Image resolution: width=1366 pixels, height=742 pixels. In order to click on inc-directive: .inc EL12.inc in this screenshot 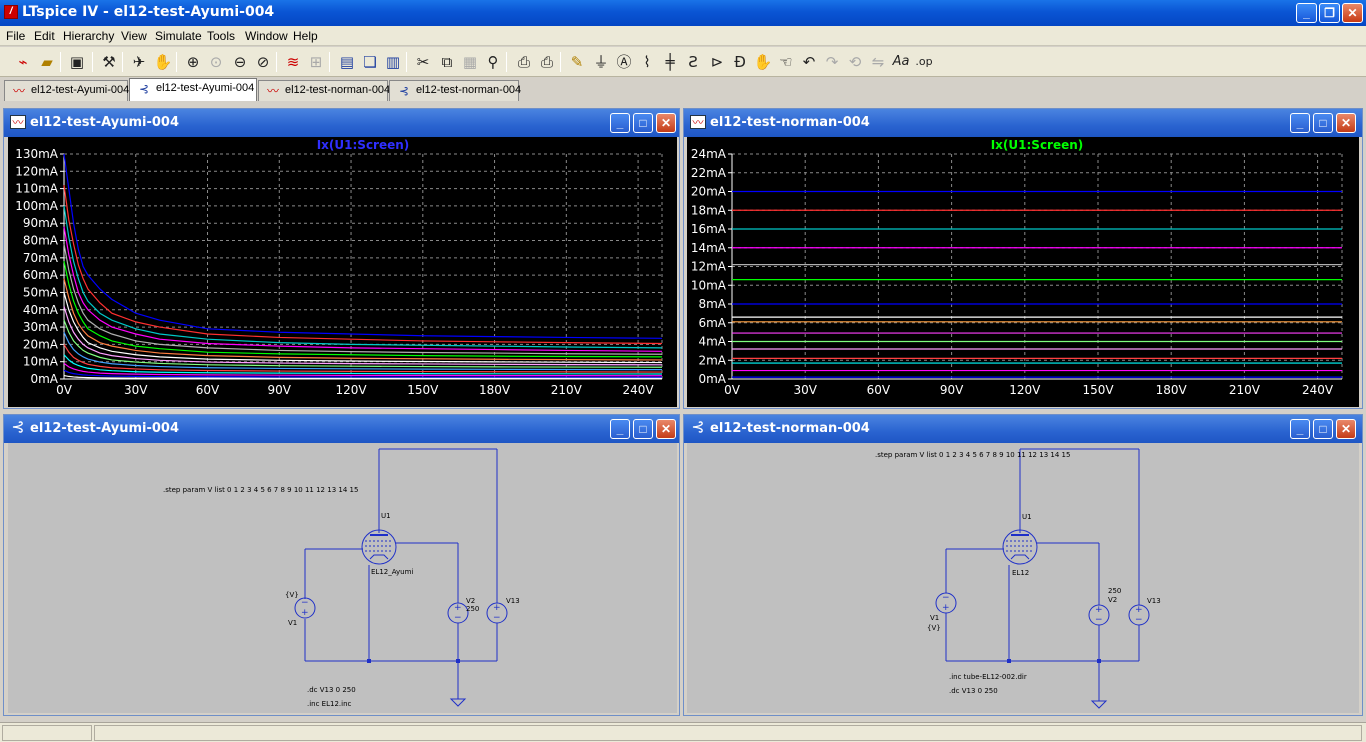, I will do `click(329, 704)`.